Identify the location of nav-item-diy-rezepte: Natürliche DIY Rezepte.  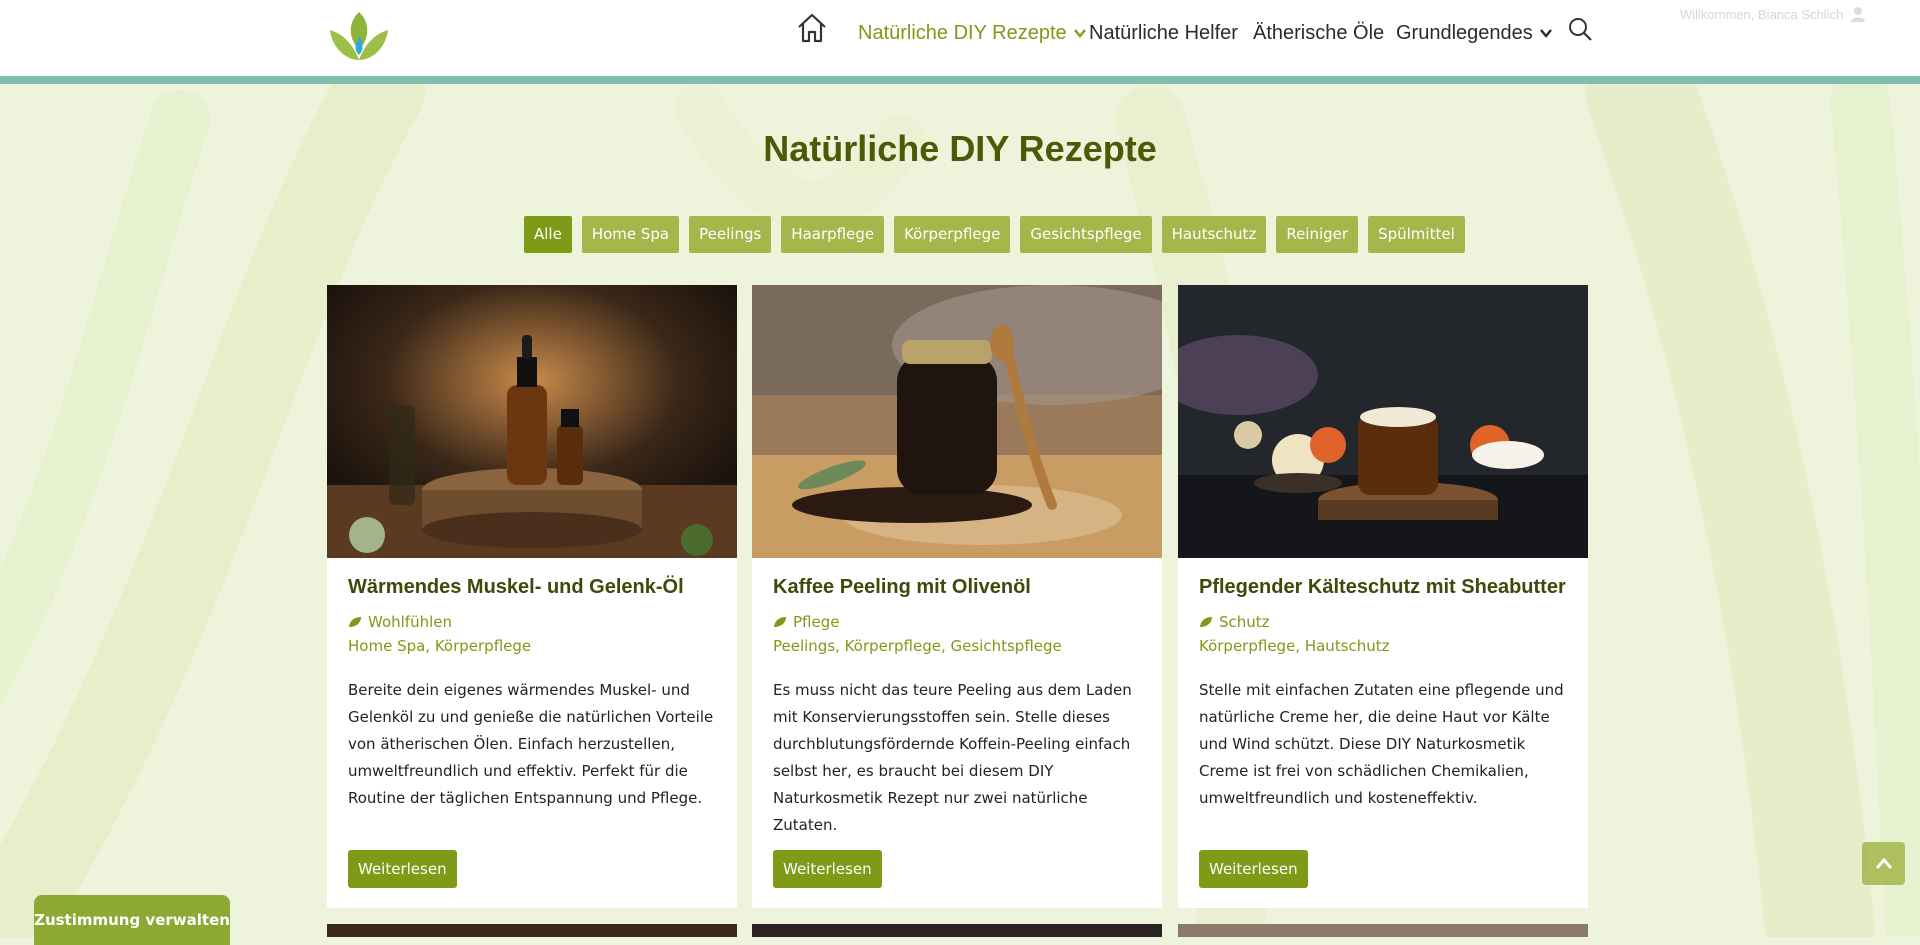
(972, 33).